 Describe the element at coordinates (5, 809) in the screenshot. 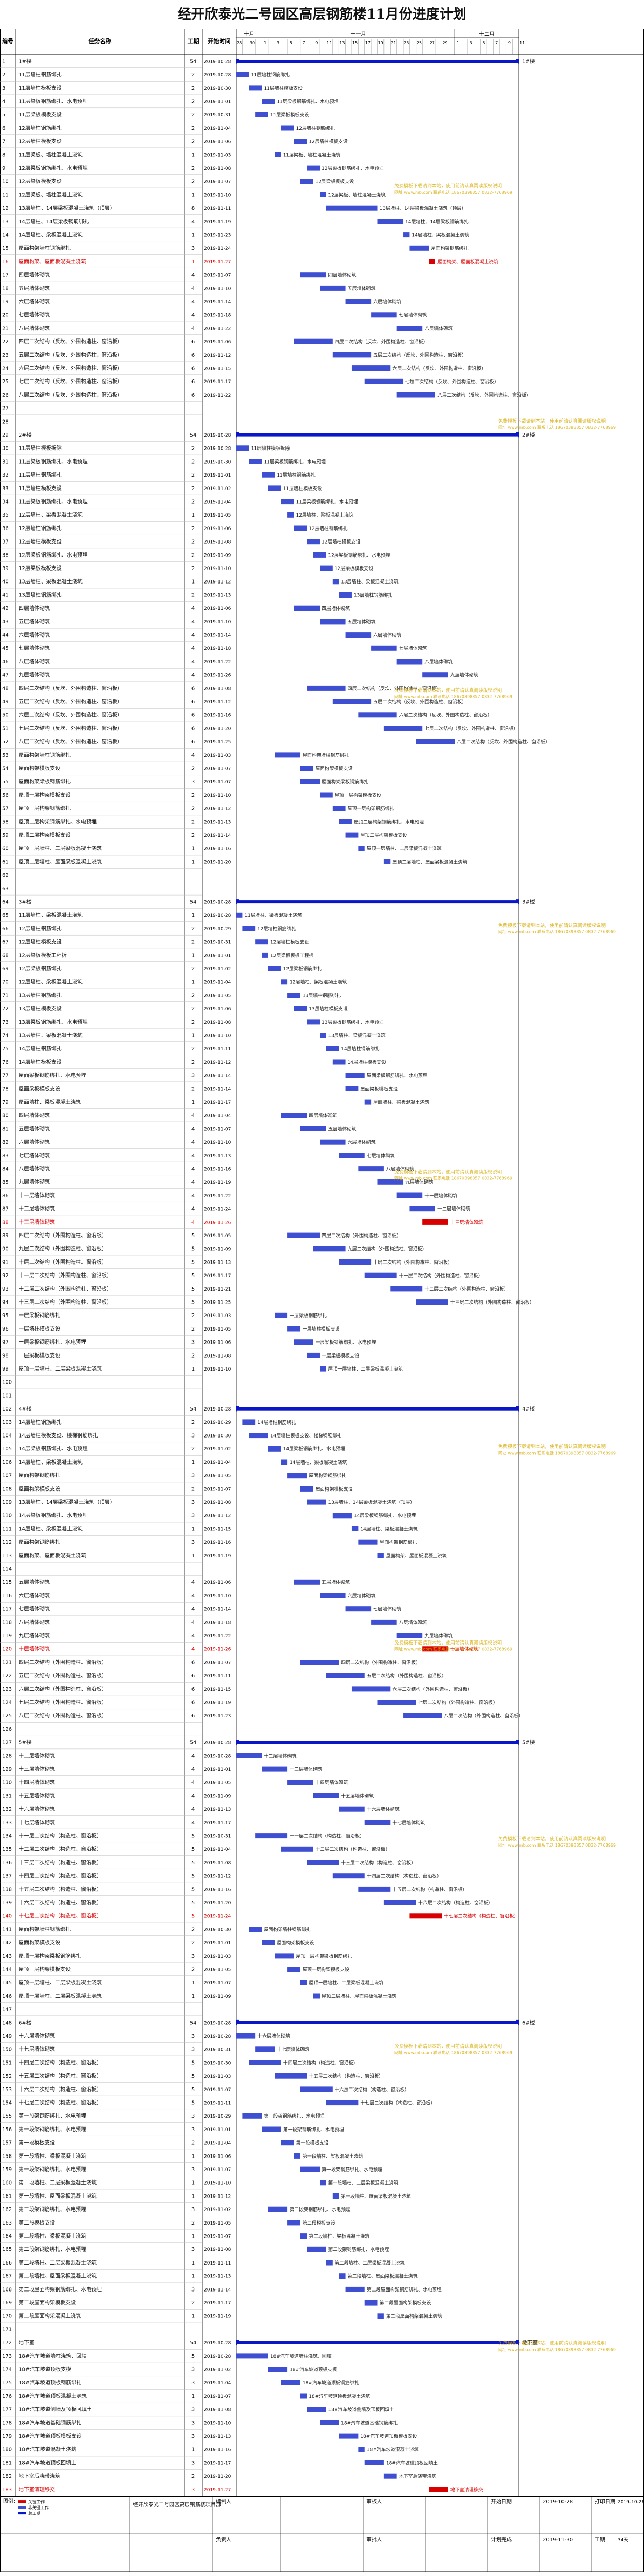

I see `task-no: 57` at that location.